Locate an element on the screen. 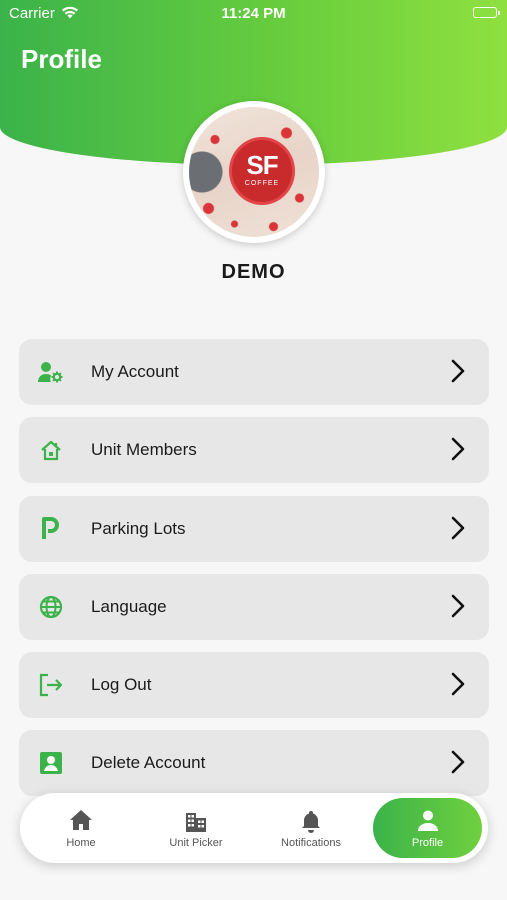 Image resolution: width=507 pixels, height=900 pixels. username: DEMO is located at coordinates (253, 272).